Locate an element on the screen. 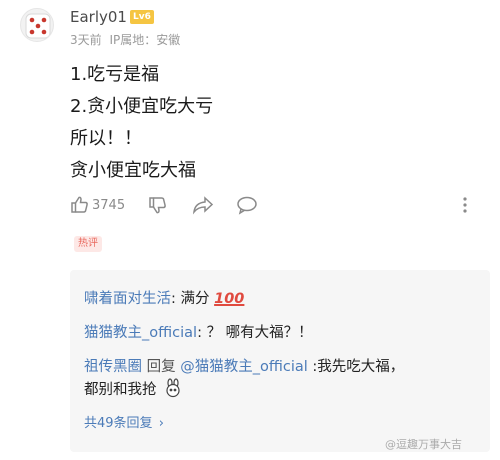 The image size is (500, 460). reply-item-continued: 都别和我抢 is located at coordinates (133, 389).